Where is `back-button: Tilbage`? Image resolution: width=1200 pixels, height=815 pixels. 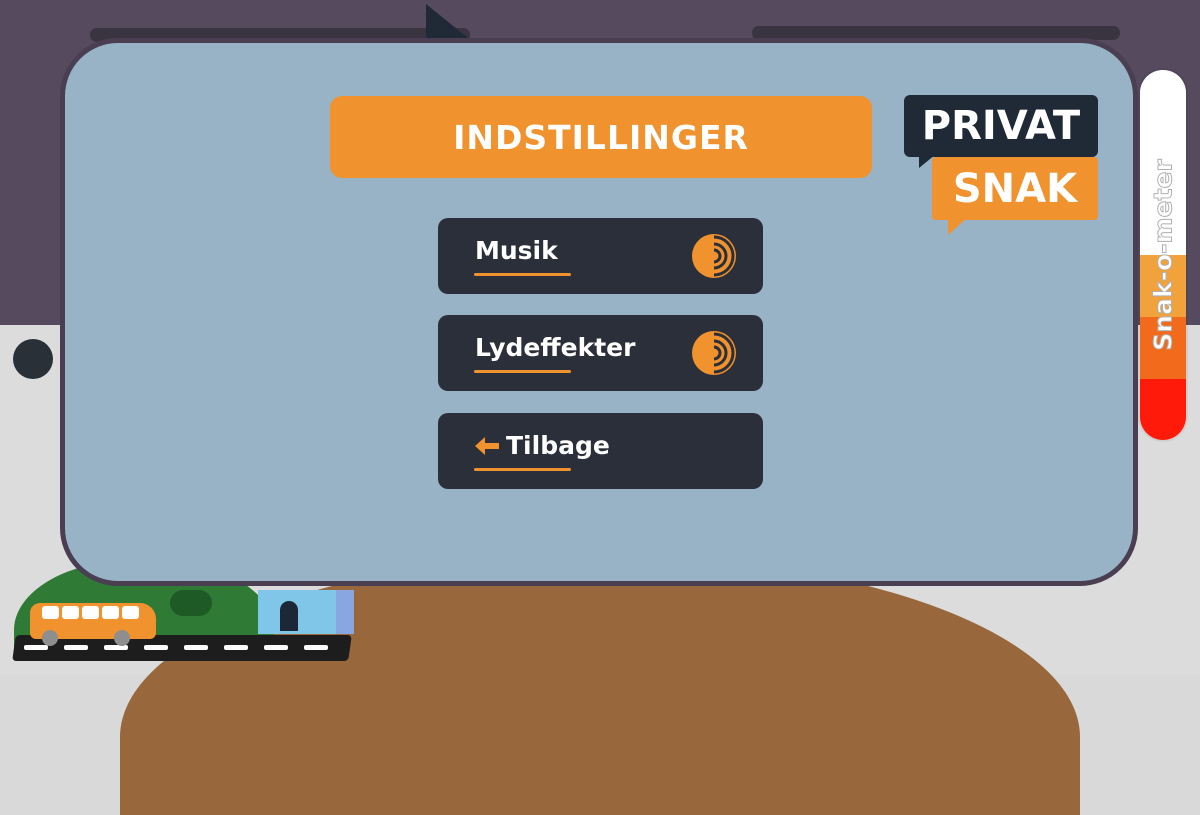
back-button: Tilbage is located at coordinates (600, 451).